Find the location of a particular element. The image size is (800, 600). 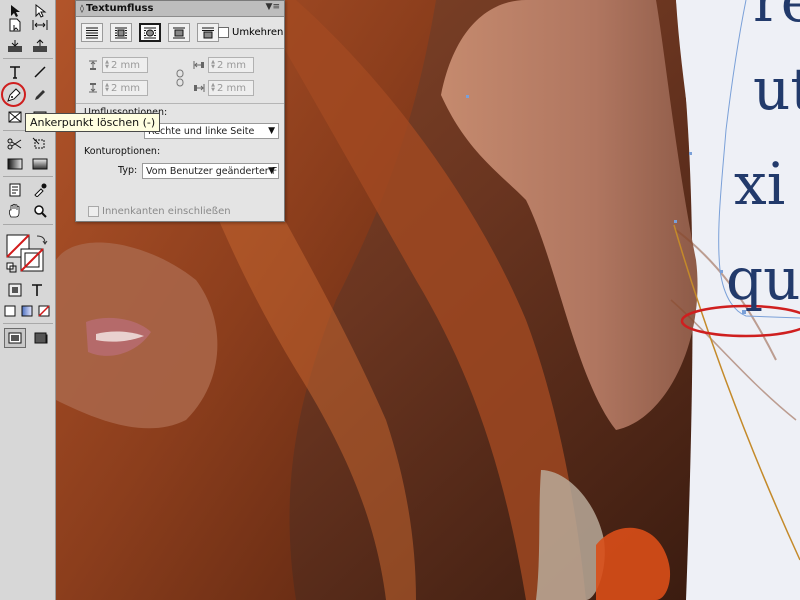

panel-collapse-icon: ◊ is located at coordinates (82, 8).